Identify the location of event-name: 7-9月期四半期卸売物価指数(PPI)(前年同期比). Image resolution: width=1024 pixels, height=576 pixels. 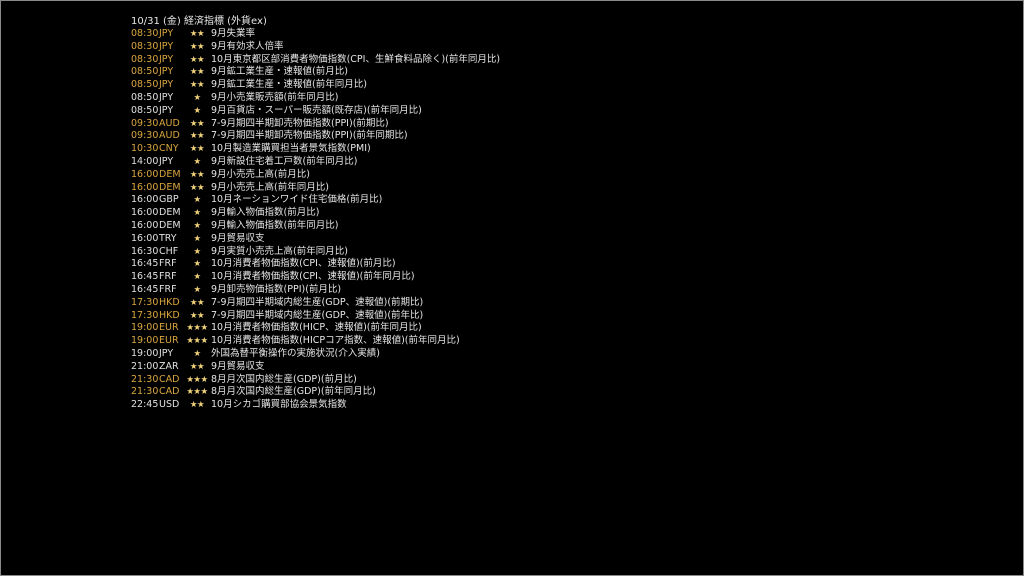
(309, 136).